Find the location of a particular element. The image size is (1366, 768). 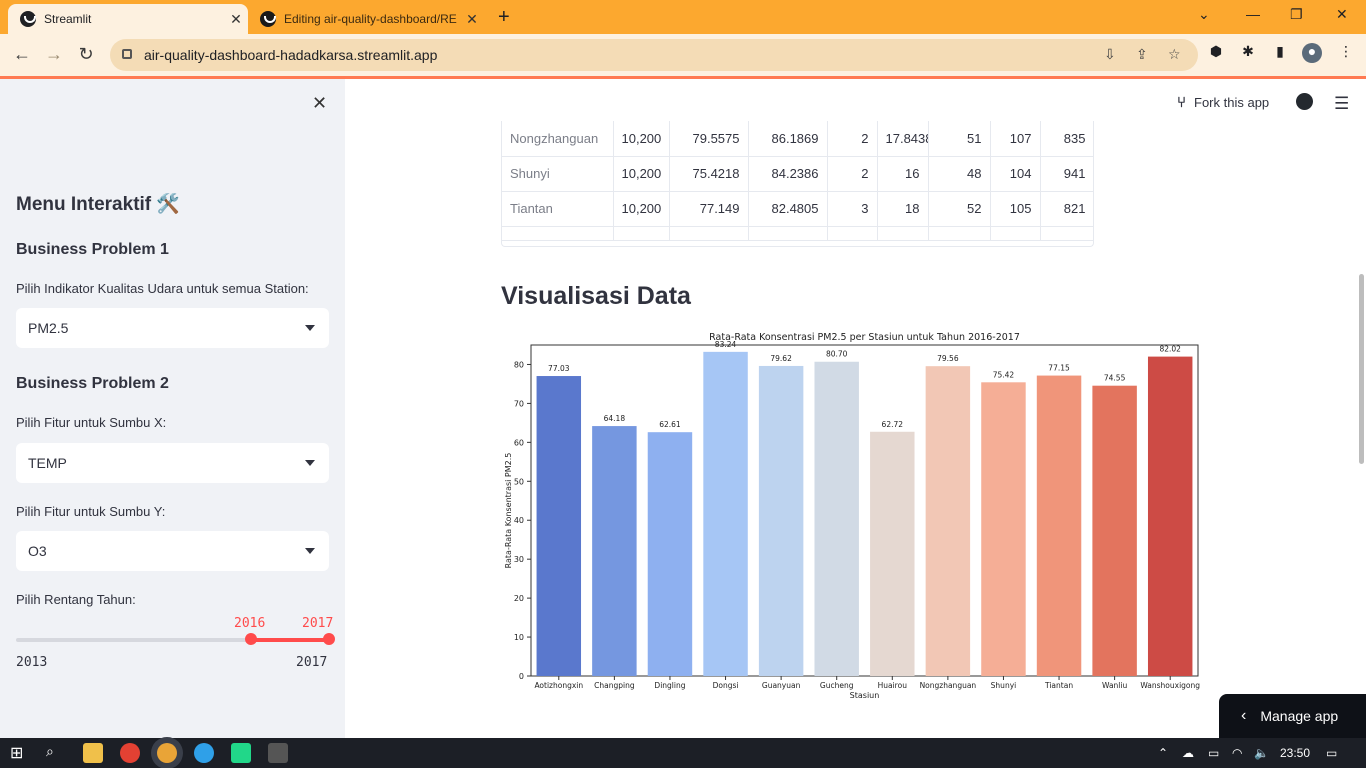

chrome-active-icon is located at coordinates (167, 753).